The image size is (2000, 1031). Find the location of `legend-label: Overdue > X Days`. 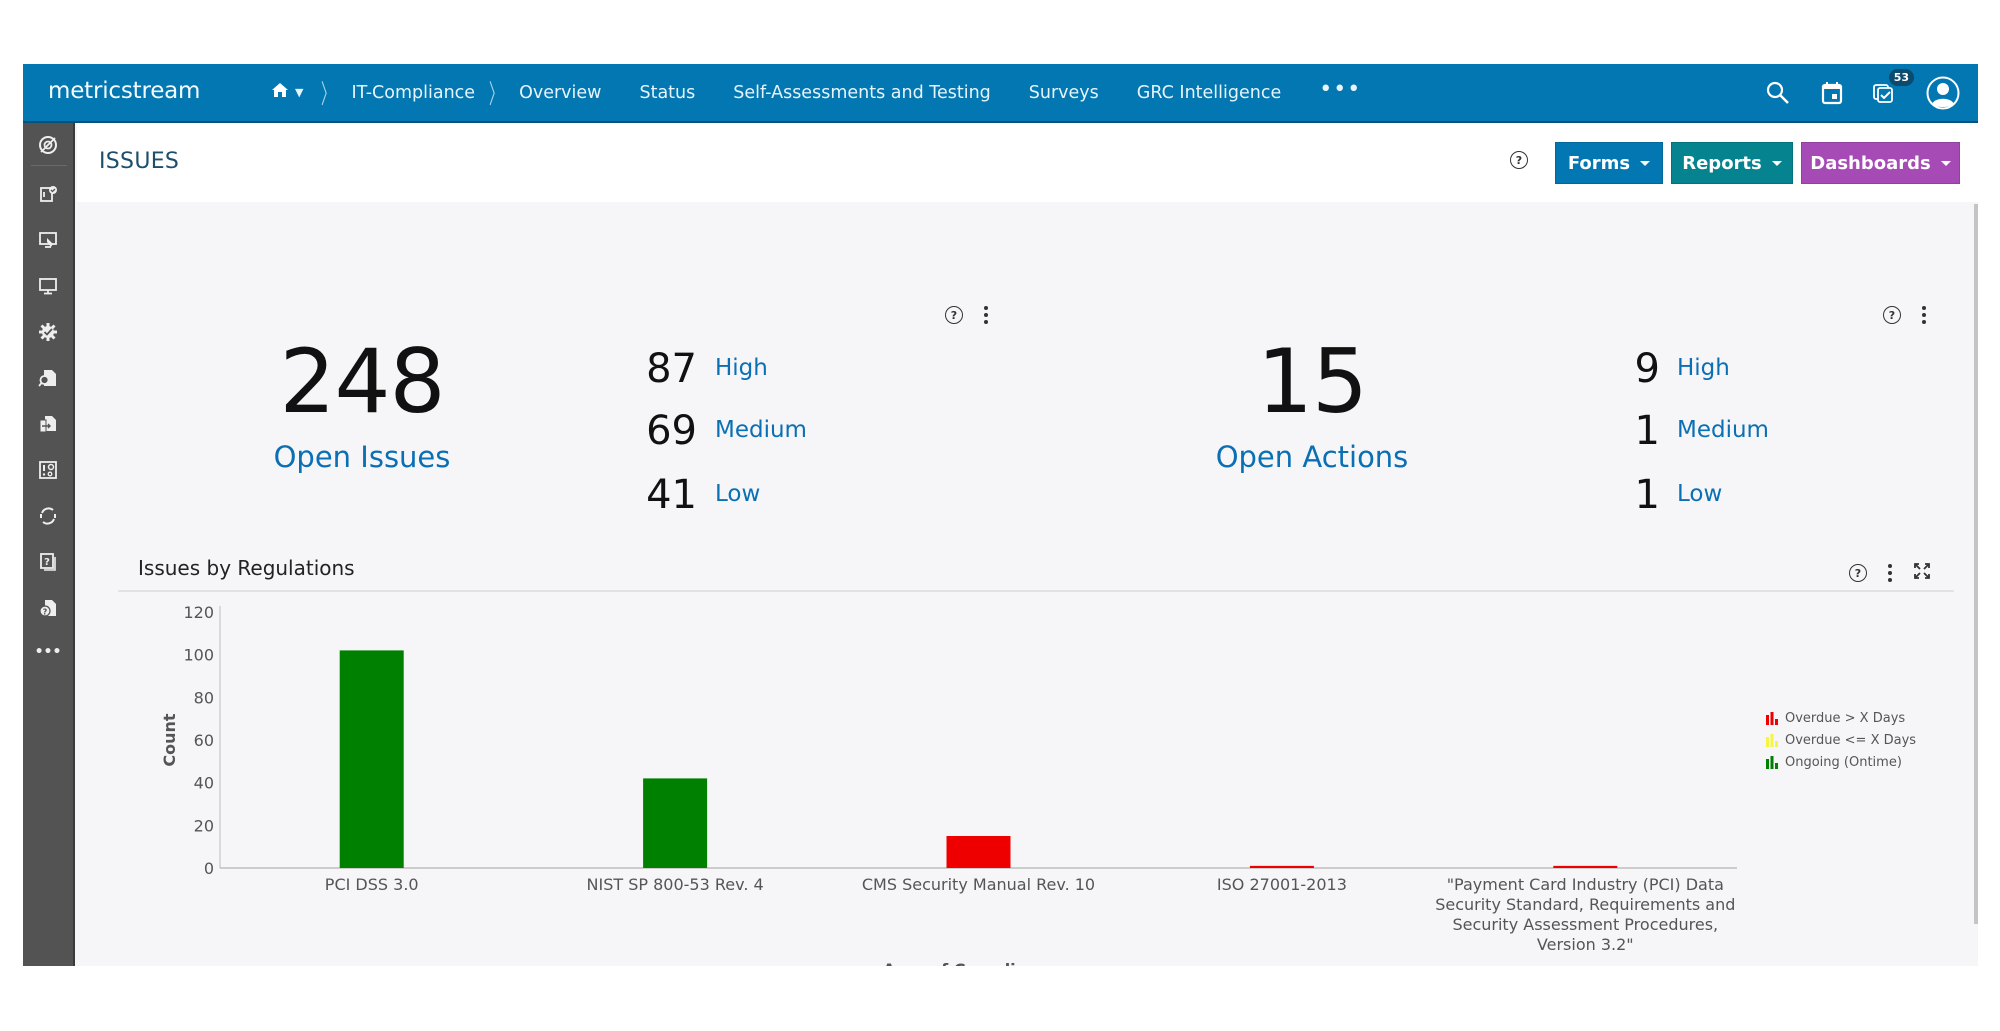

legend-label: Overdue > X Days is located at coordinates (1845, 718).